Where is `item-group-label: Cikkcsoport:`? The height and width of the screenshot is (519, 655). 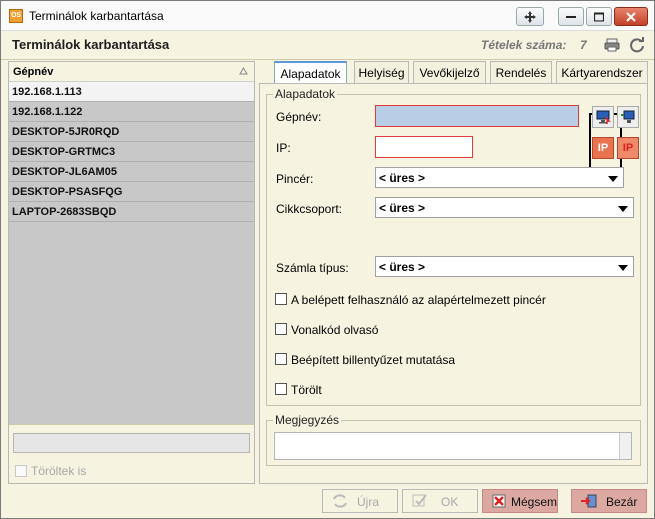
item-group-label: Cikkcsoport: is located at coordinates (309, 209).